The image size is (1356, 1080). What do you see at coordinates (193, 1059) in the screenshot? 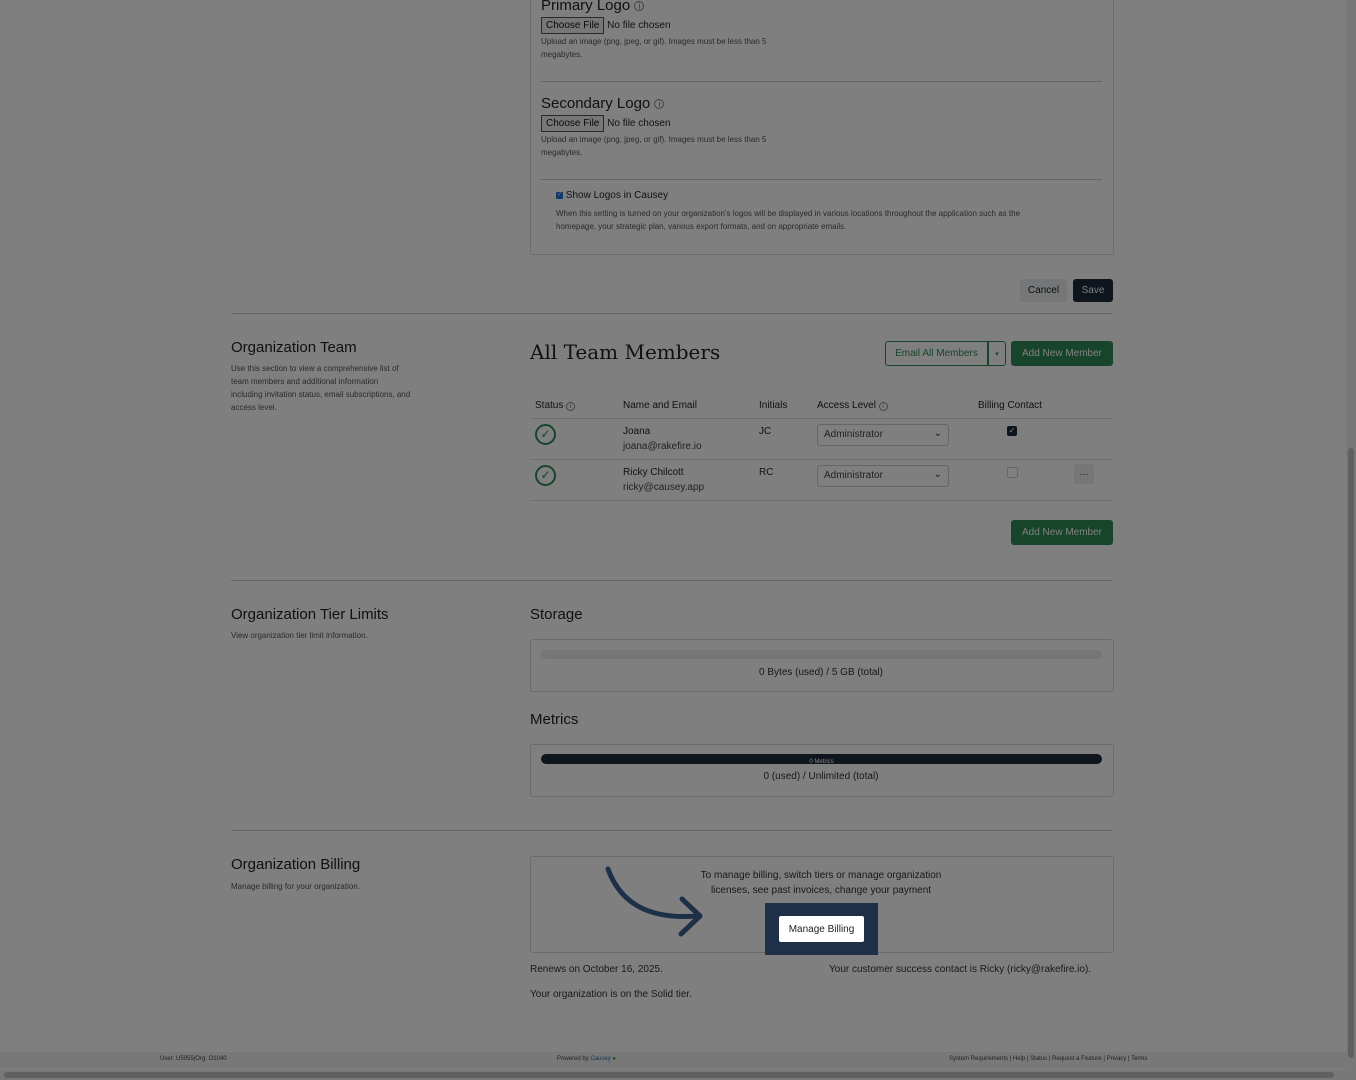
I see `footer-user: User: U5955|Org: O1040` at bounding box center [193, 1059].